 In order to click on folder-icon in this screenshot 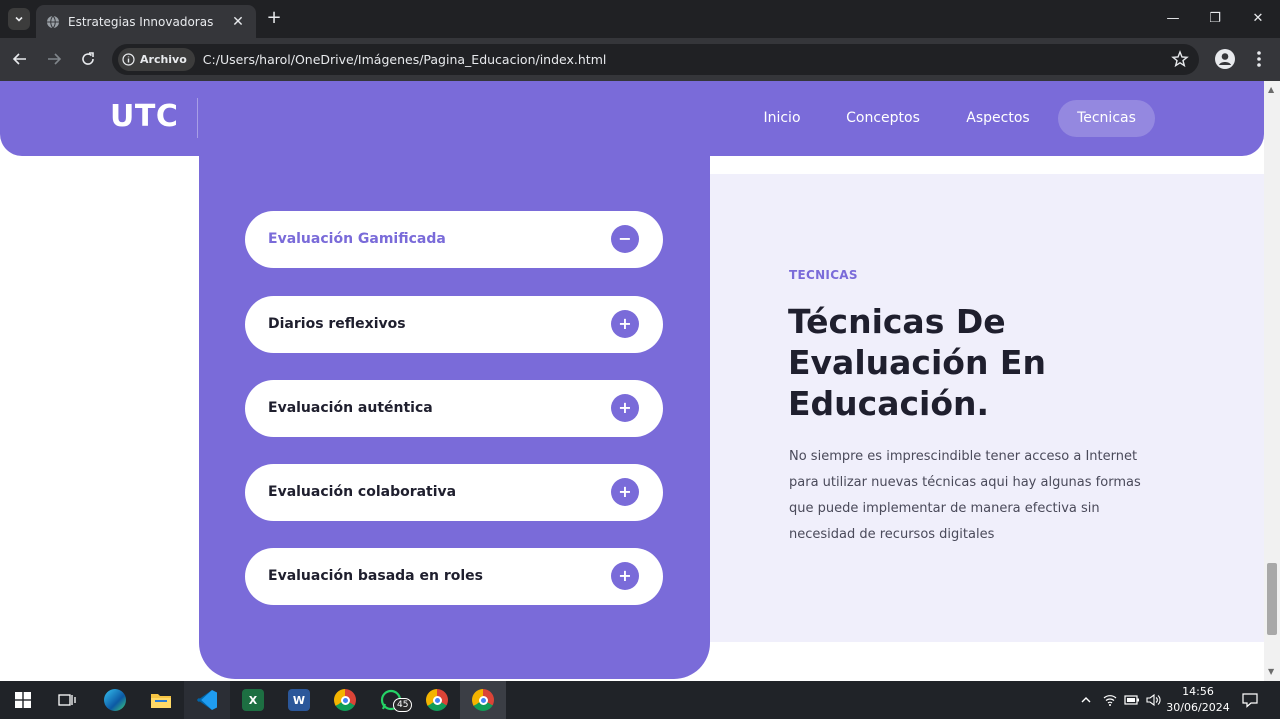, I will do `click(161, 701)`.